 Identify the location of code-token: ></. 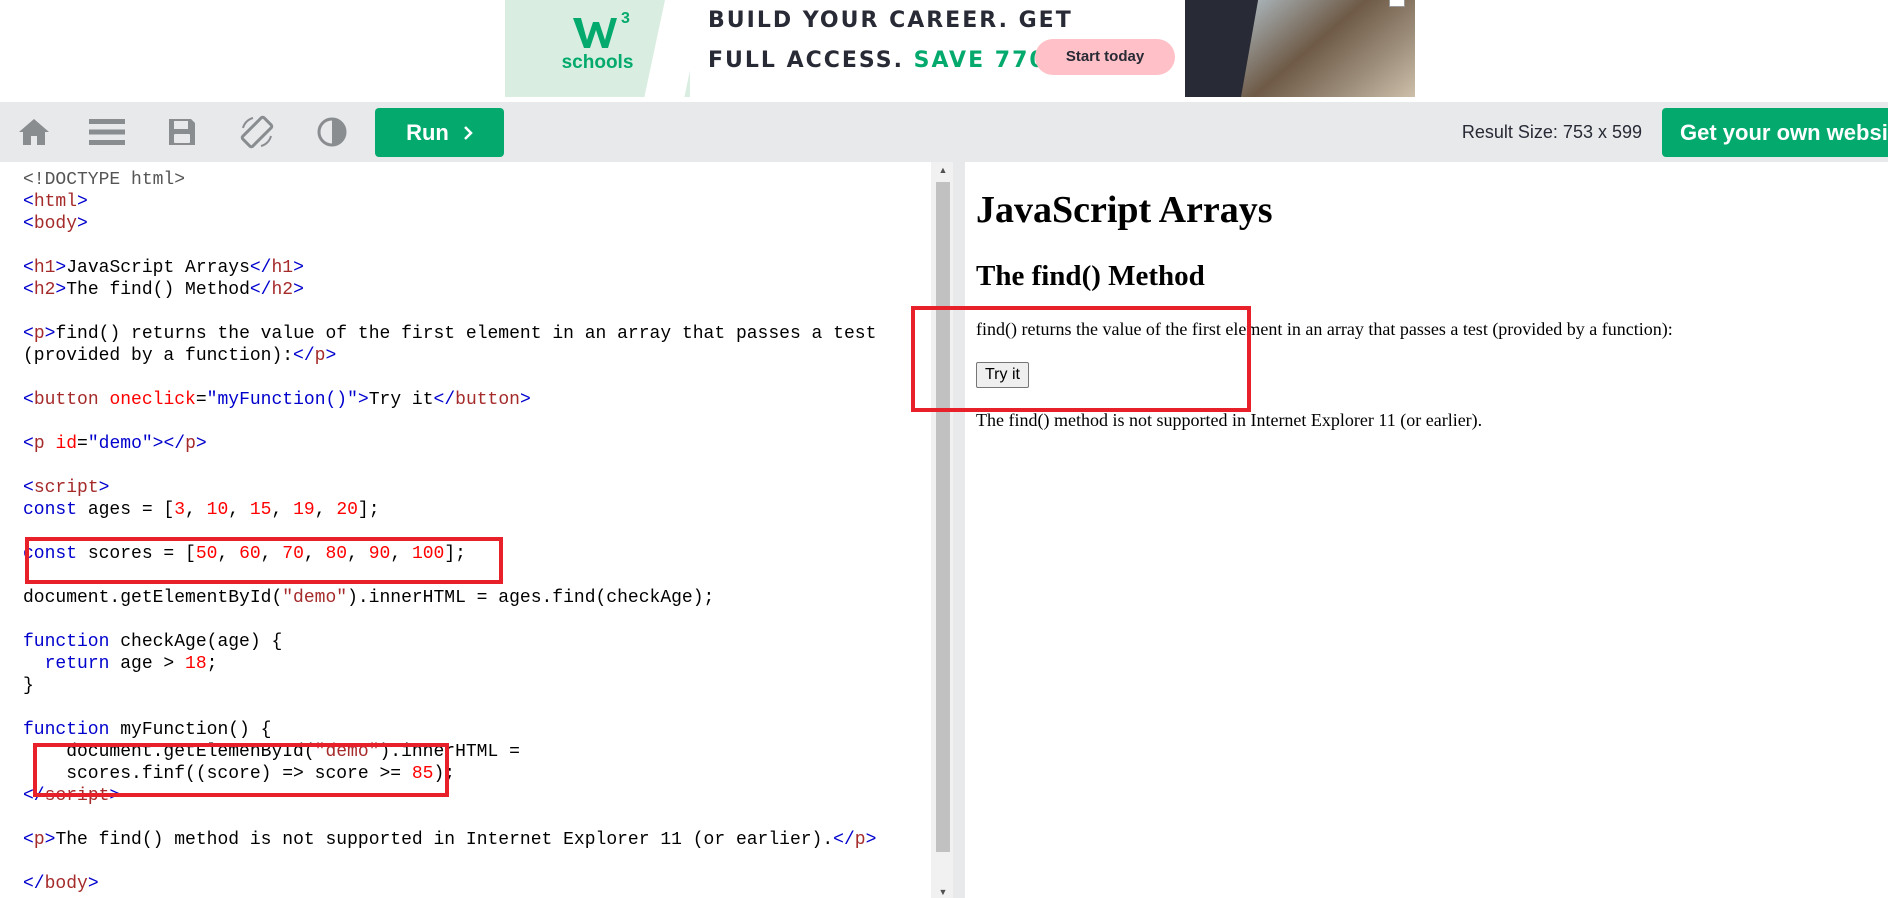
(169, 444).